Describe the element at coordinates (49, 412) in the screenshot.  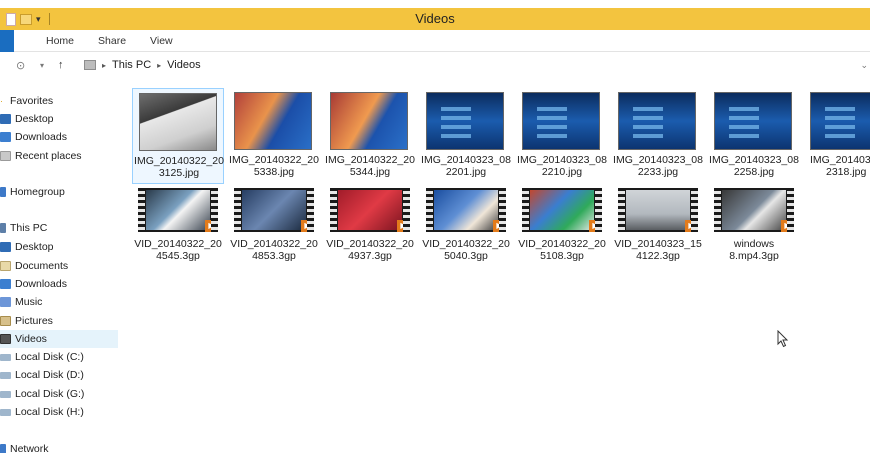
I see `nav-label: Local Disk (H:)` at that location.